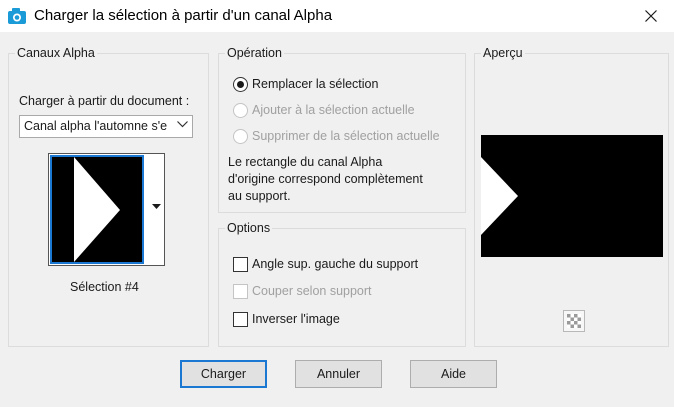  I want to click on options-legend: Options, so click(249, 228).